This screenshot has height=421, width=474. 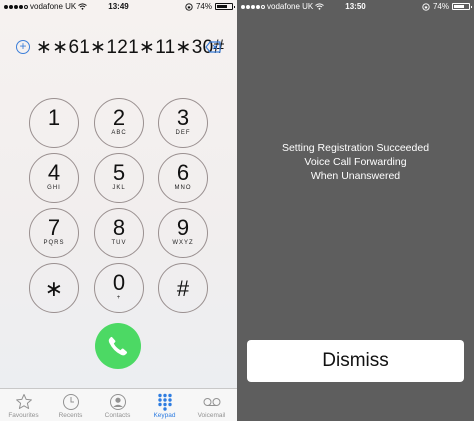 What do you see at coordinates (23, 415) in the screenshot?
I see `tab-label: Favourites` at bounding box center [23, 415].